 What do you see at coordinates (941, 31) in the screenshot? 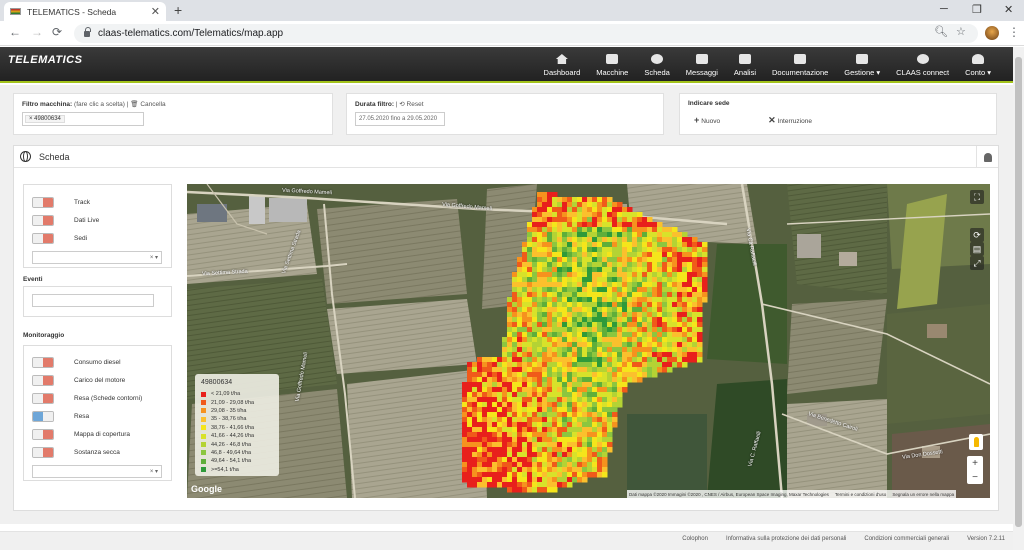
I see `zoom-icon: 🔍︎` at bounding box center [941, 31].